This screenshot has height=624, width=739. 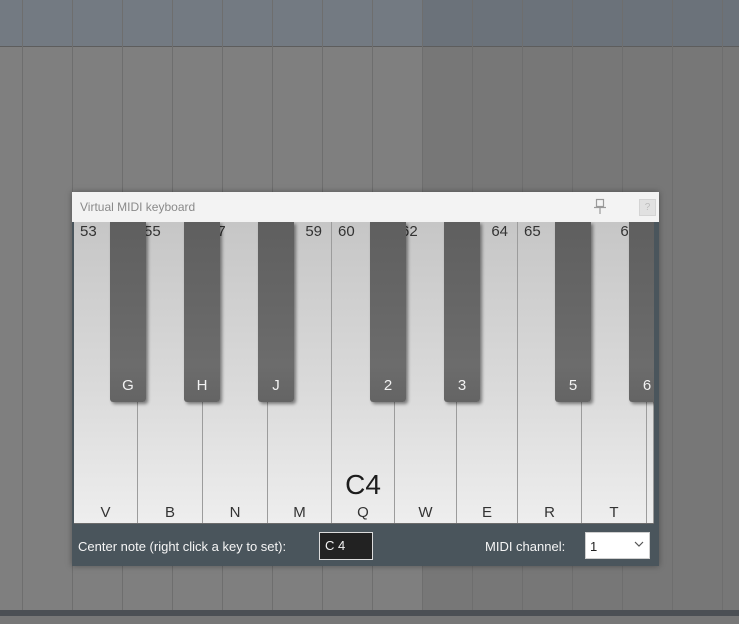 I want to click on note-number: 64, so click(x=499, y=231).